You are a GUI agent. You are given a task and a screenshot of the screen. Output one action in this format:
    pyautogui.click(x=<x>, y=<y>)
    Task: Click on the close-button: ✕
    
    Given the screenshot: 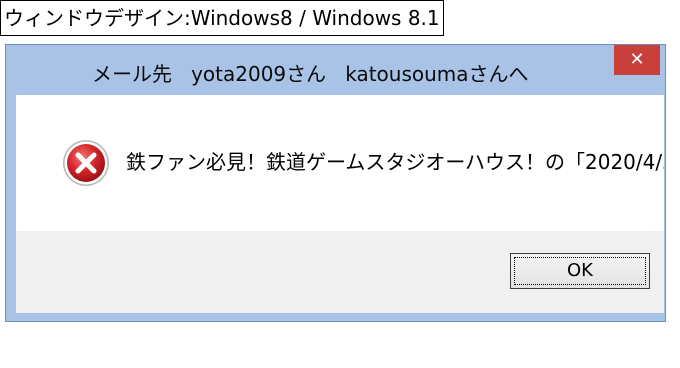 What is the action you would take?
    pyautogui.click(x=637, y=60)
    